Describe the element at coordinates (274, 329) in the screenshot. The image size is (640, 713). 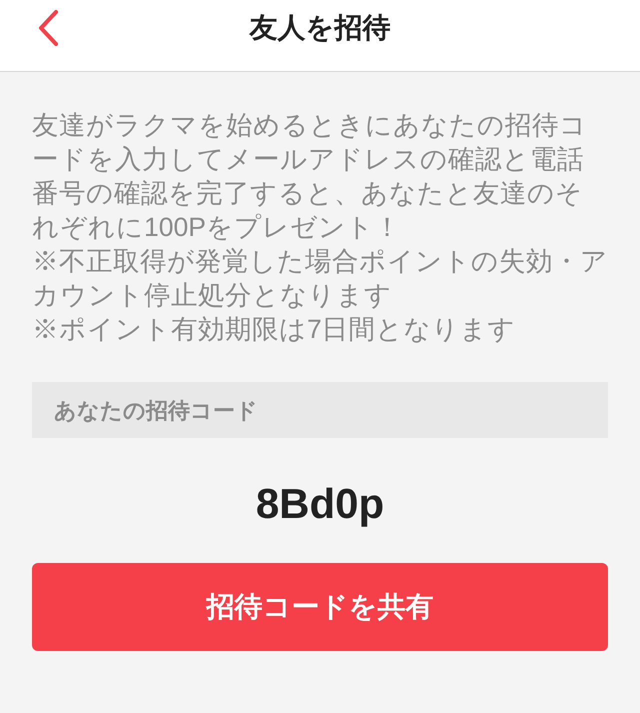
I see `description-text: ※ポイント有効期限は7日間となります` at that location.